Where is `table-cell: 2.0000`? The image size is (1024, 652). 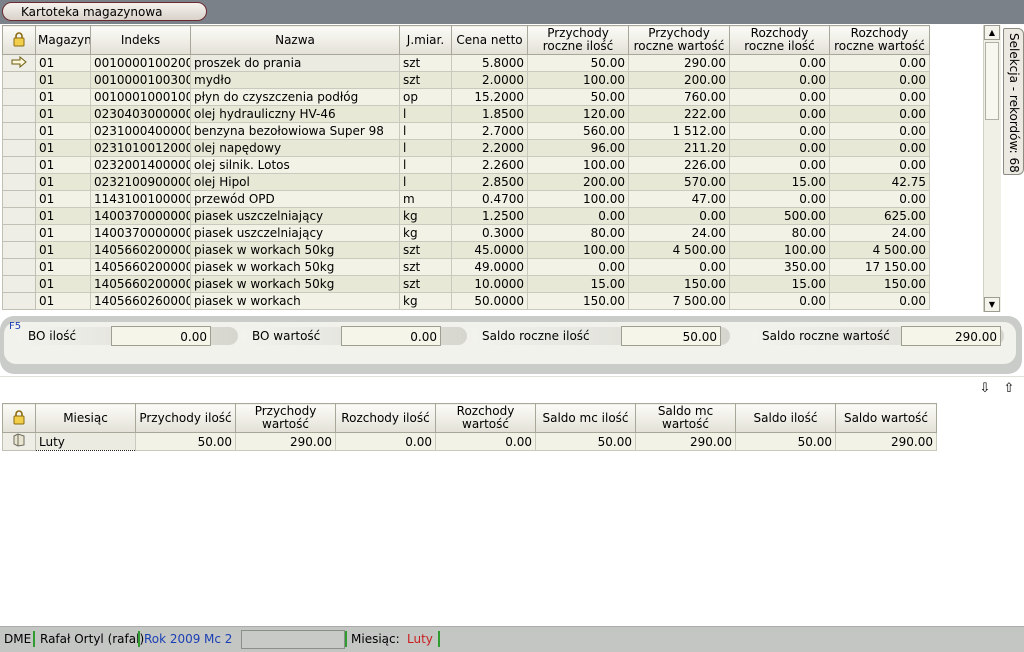 table-cell: 2.0000 is located at coordinates (489, 80).